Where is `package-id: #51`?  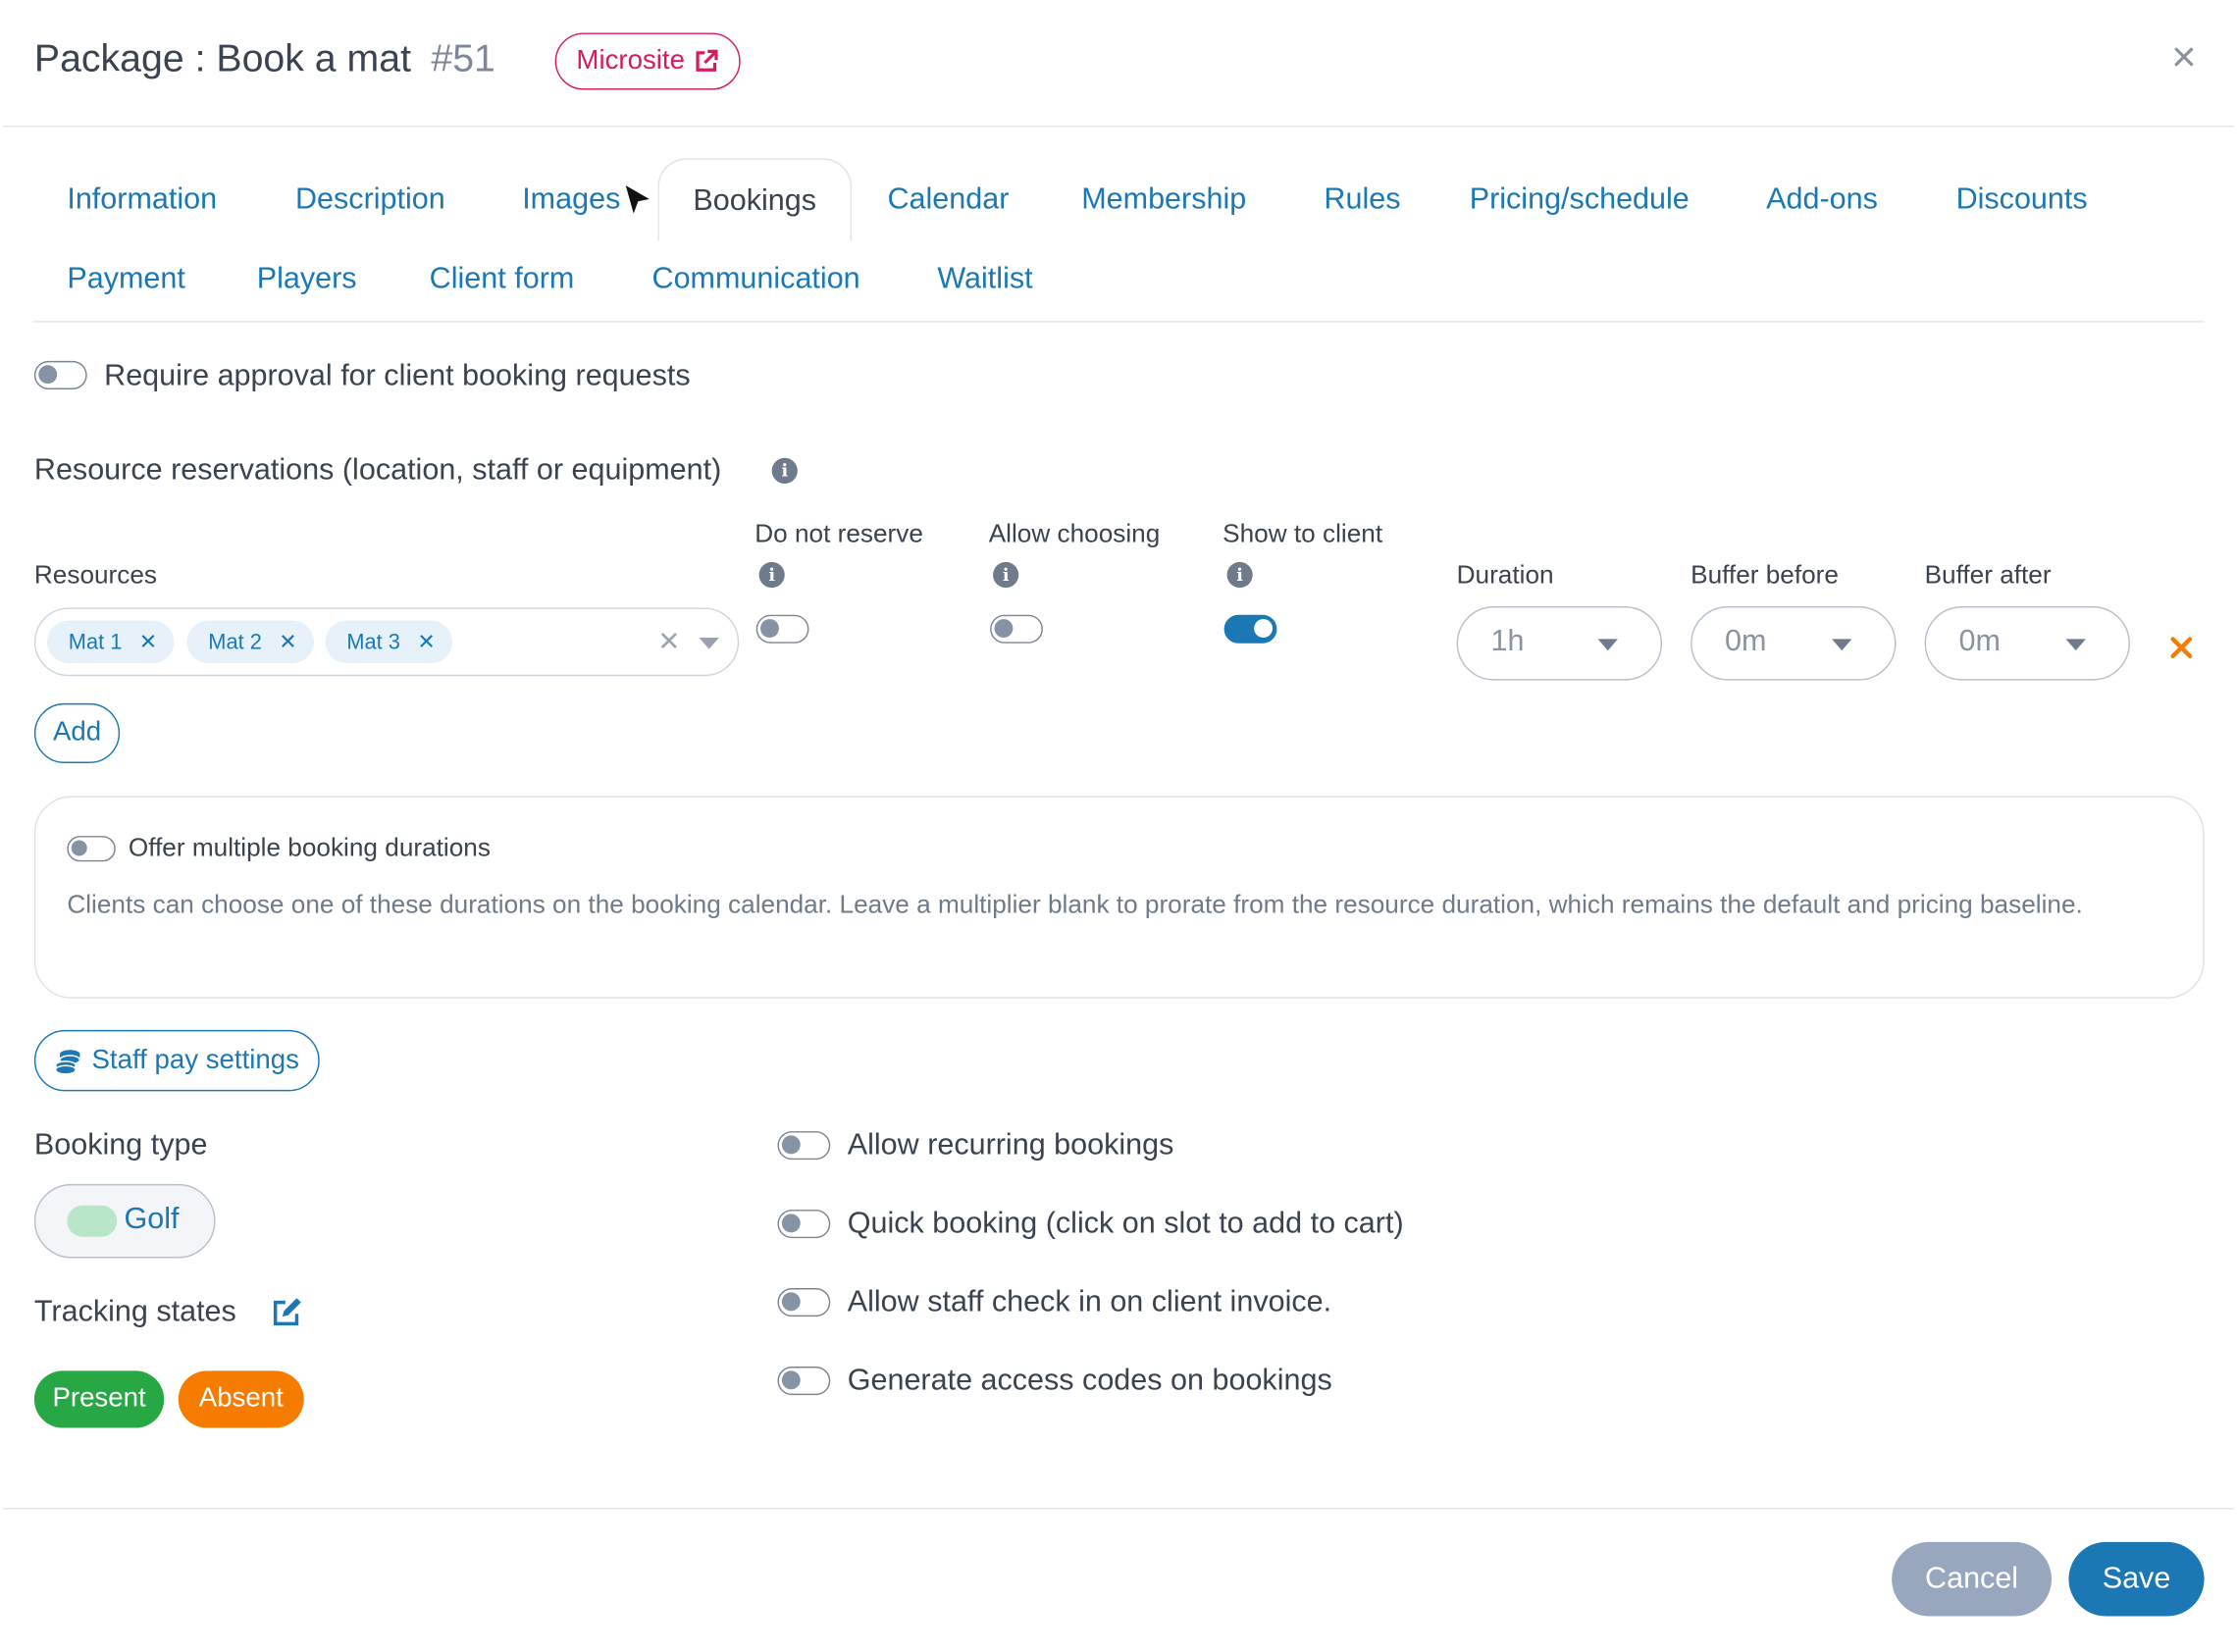
package-id: #51 is located at coordinates (463, 58).